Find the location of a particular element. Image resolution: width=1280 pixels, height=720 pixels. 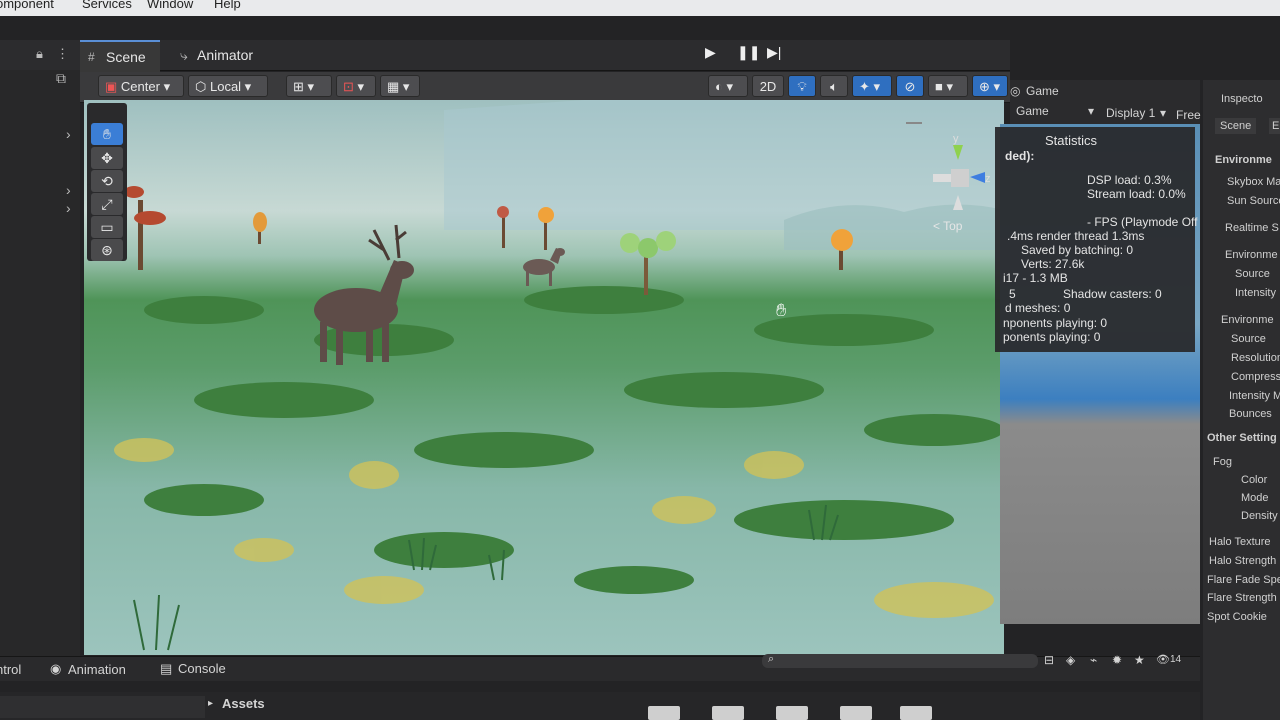

lock-icon: 🔒︎ is located at coordinates (39, 54).